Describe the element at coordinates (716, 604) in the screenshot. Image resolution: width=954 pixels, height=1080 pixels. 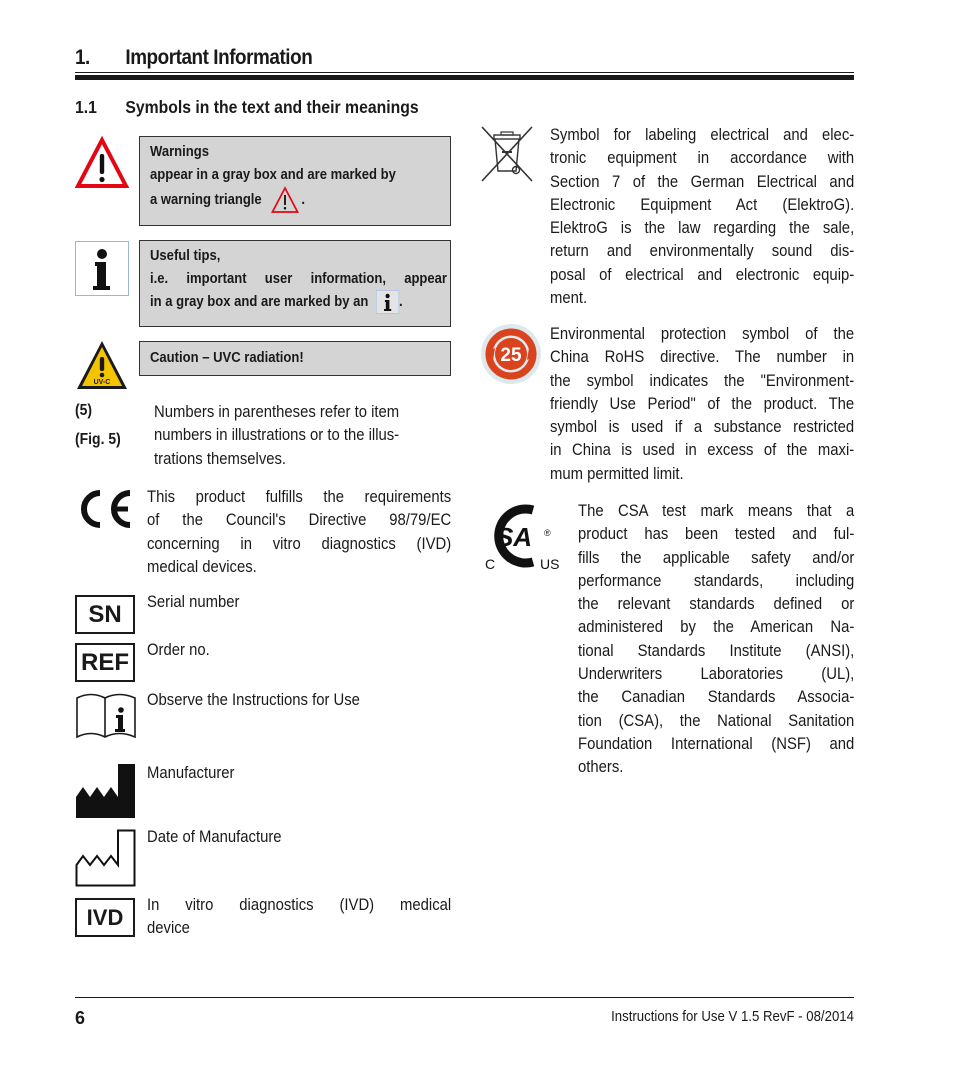
I see `csa-line: the relevant standards defined or` at that location.